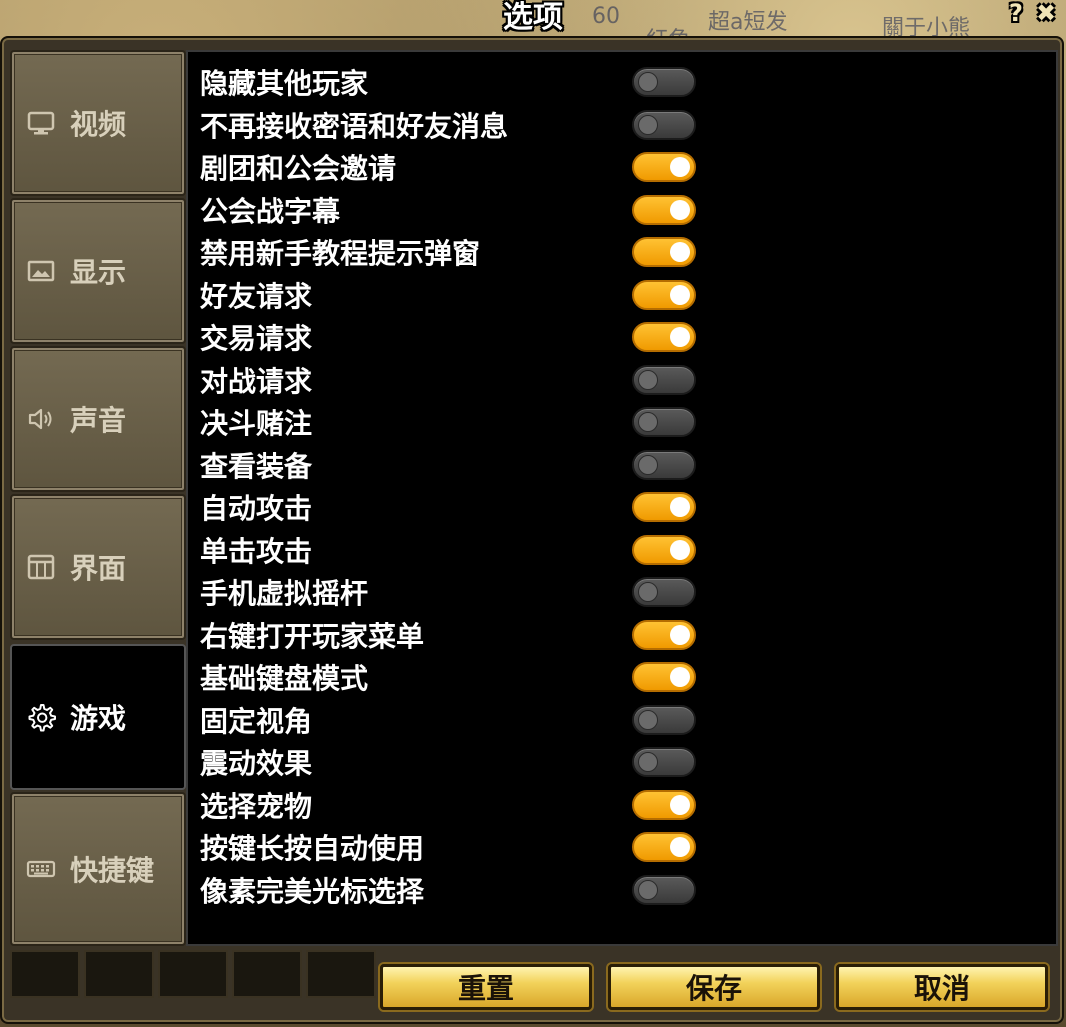  I want to click on tab-label: 显示, so click(98, 272).